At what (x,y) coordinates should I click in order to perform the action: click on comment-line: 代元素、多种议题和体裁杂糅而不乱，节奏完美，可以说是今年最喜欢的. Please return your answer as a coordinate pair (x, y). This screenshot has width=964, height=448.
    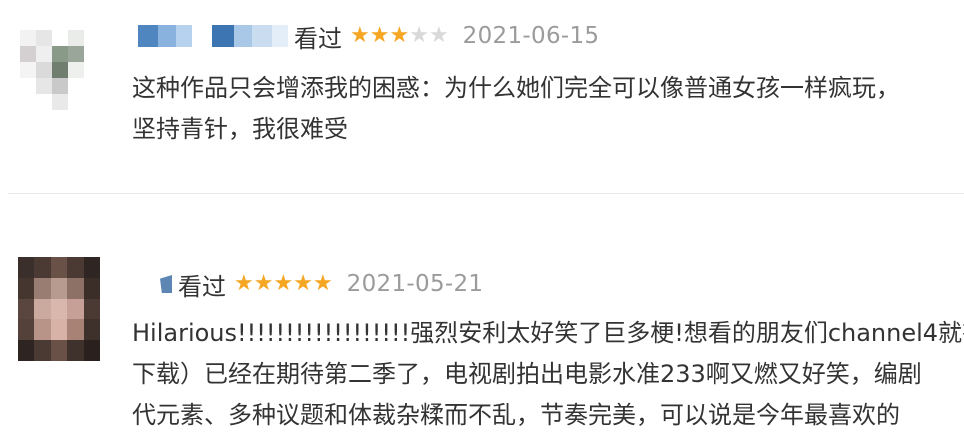
    Looking at the image, I should click on (516, 415).